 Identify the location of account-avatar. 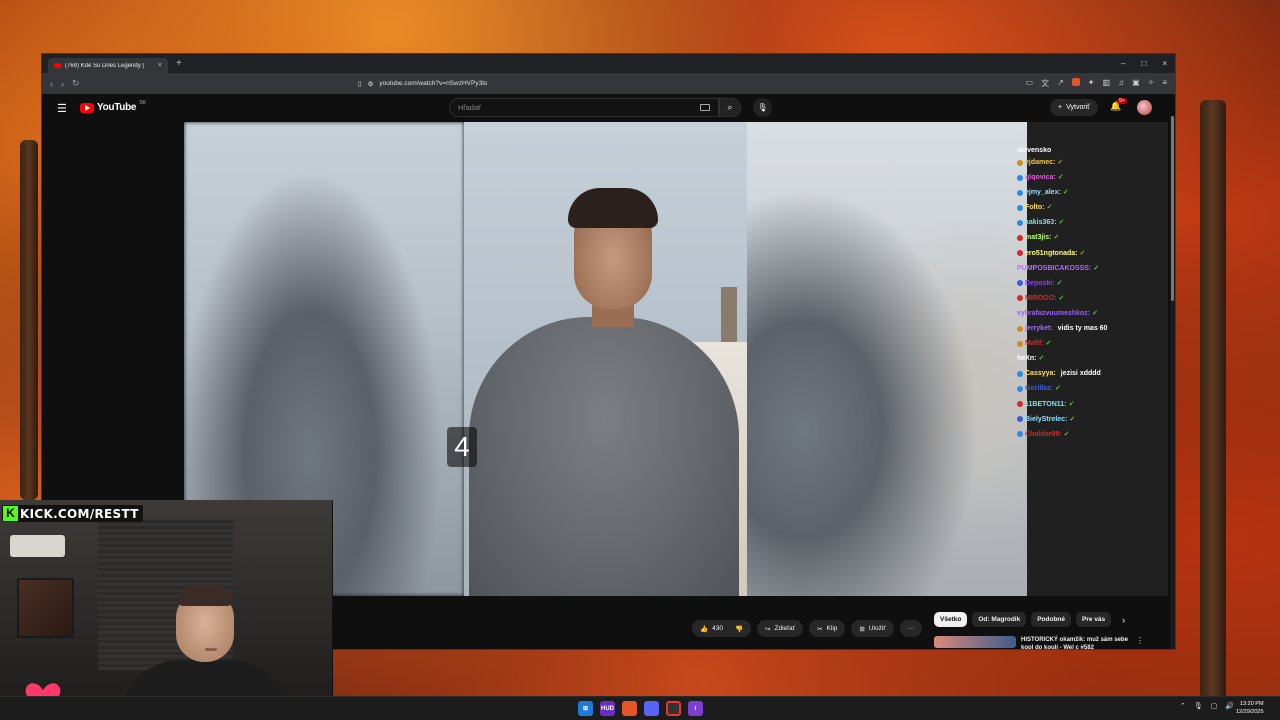
(1144, 107).